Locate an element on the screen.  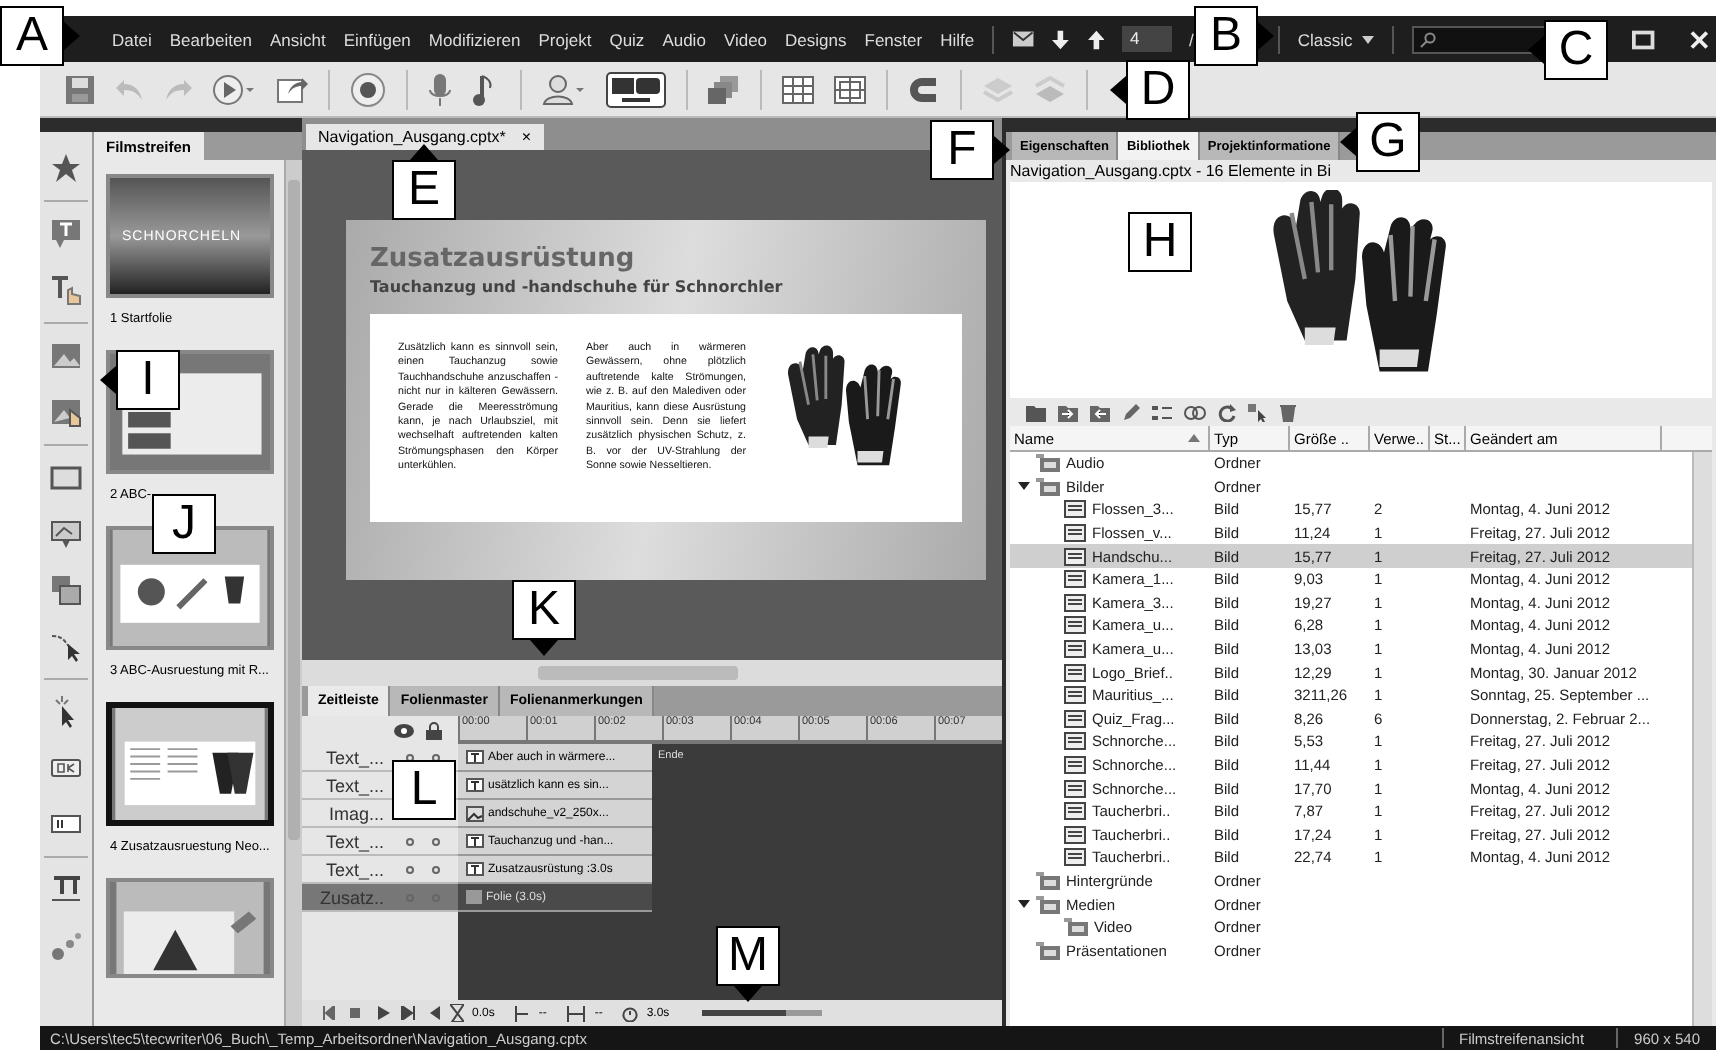
menu-item: Fenster is located at coordinates (893, 39).